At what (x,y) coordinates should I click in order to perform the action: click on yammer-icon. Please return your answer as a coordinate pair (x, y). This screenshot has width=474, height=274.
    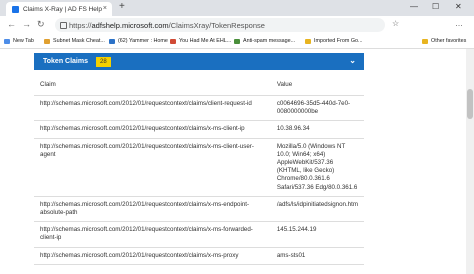
    Looking at the image, I should click on (112, 41).